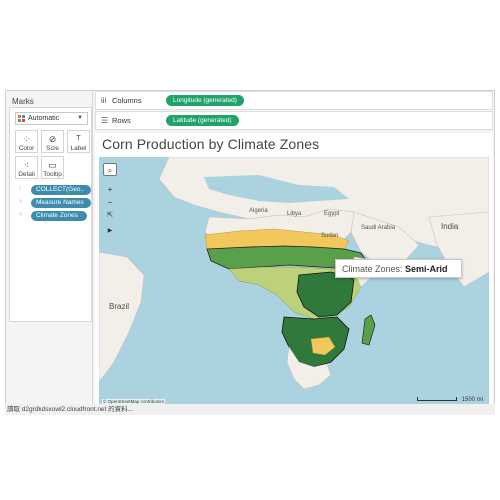 The image size is (500, 500). What do you see at coordinates (59, 216) in the screenshot?
I see `field-pill-climate-zones: Climate Zones` at bounding box center [59, 216].